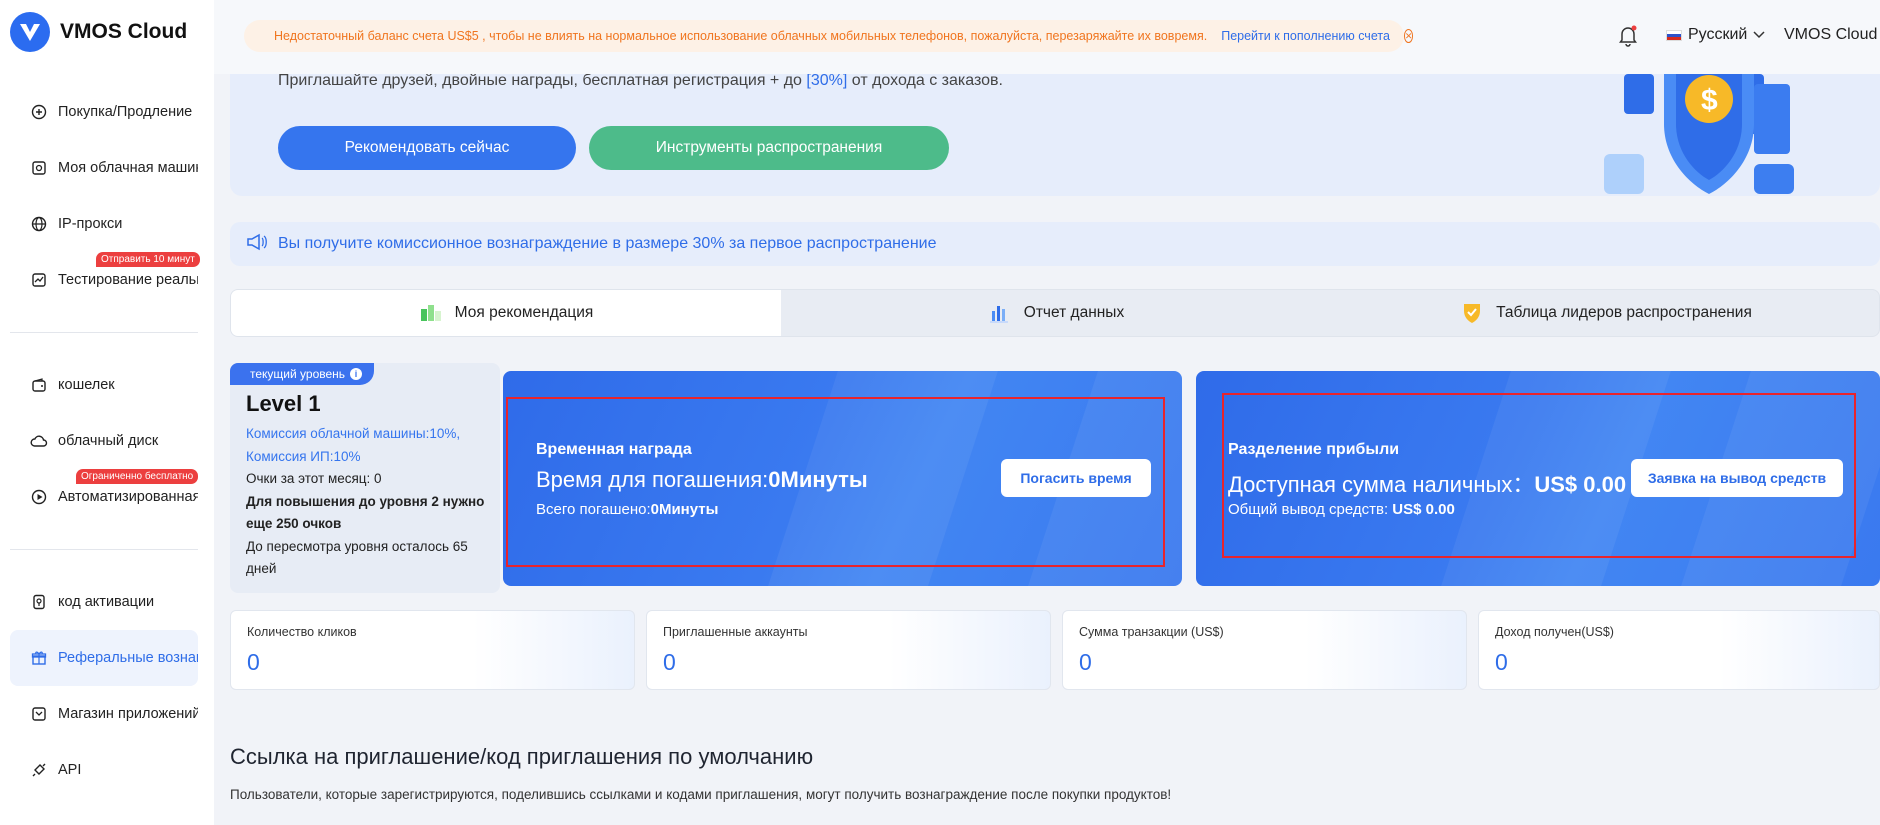 This screenshot has height=825, width=1880. I want to click on tab-data-report: Отчет данных, so click(1056, 313).